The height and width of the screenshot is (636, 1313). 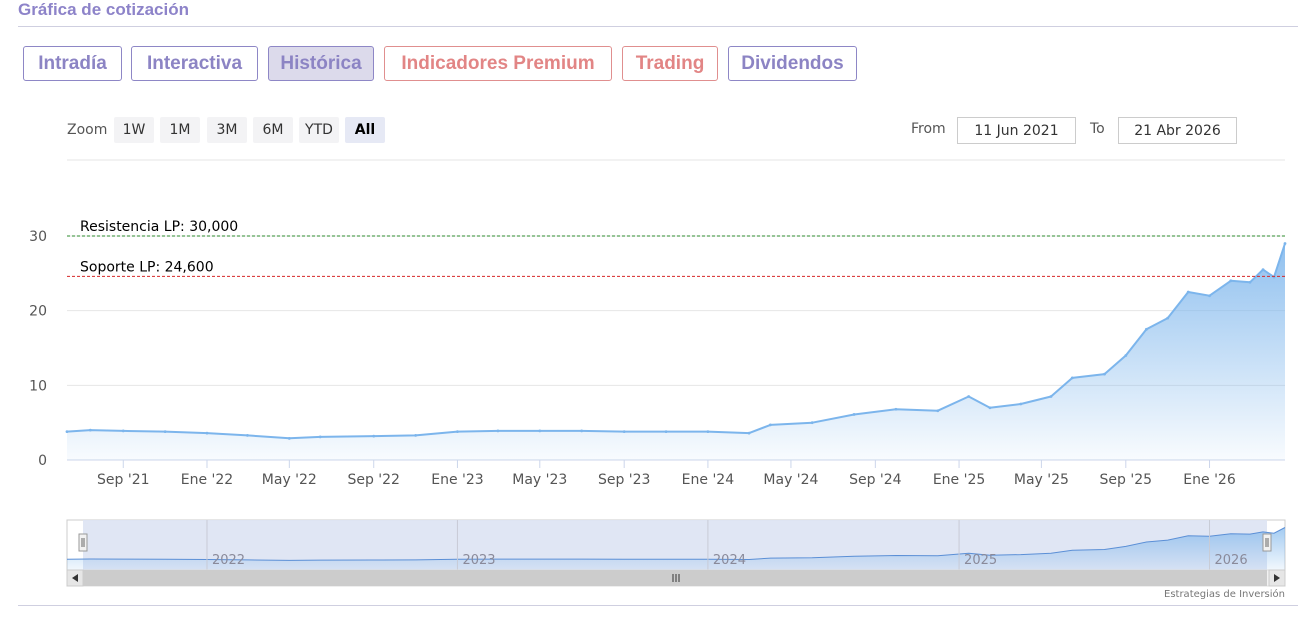 I want to click on y-tick-label: 10, so click(x=38, y=386).